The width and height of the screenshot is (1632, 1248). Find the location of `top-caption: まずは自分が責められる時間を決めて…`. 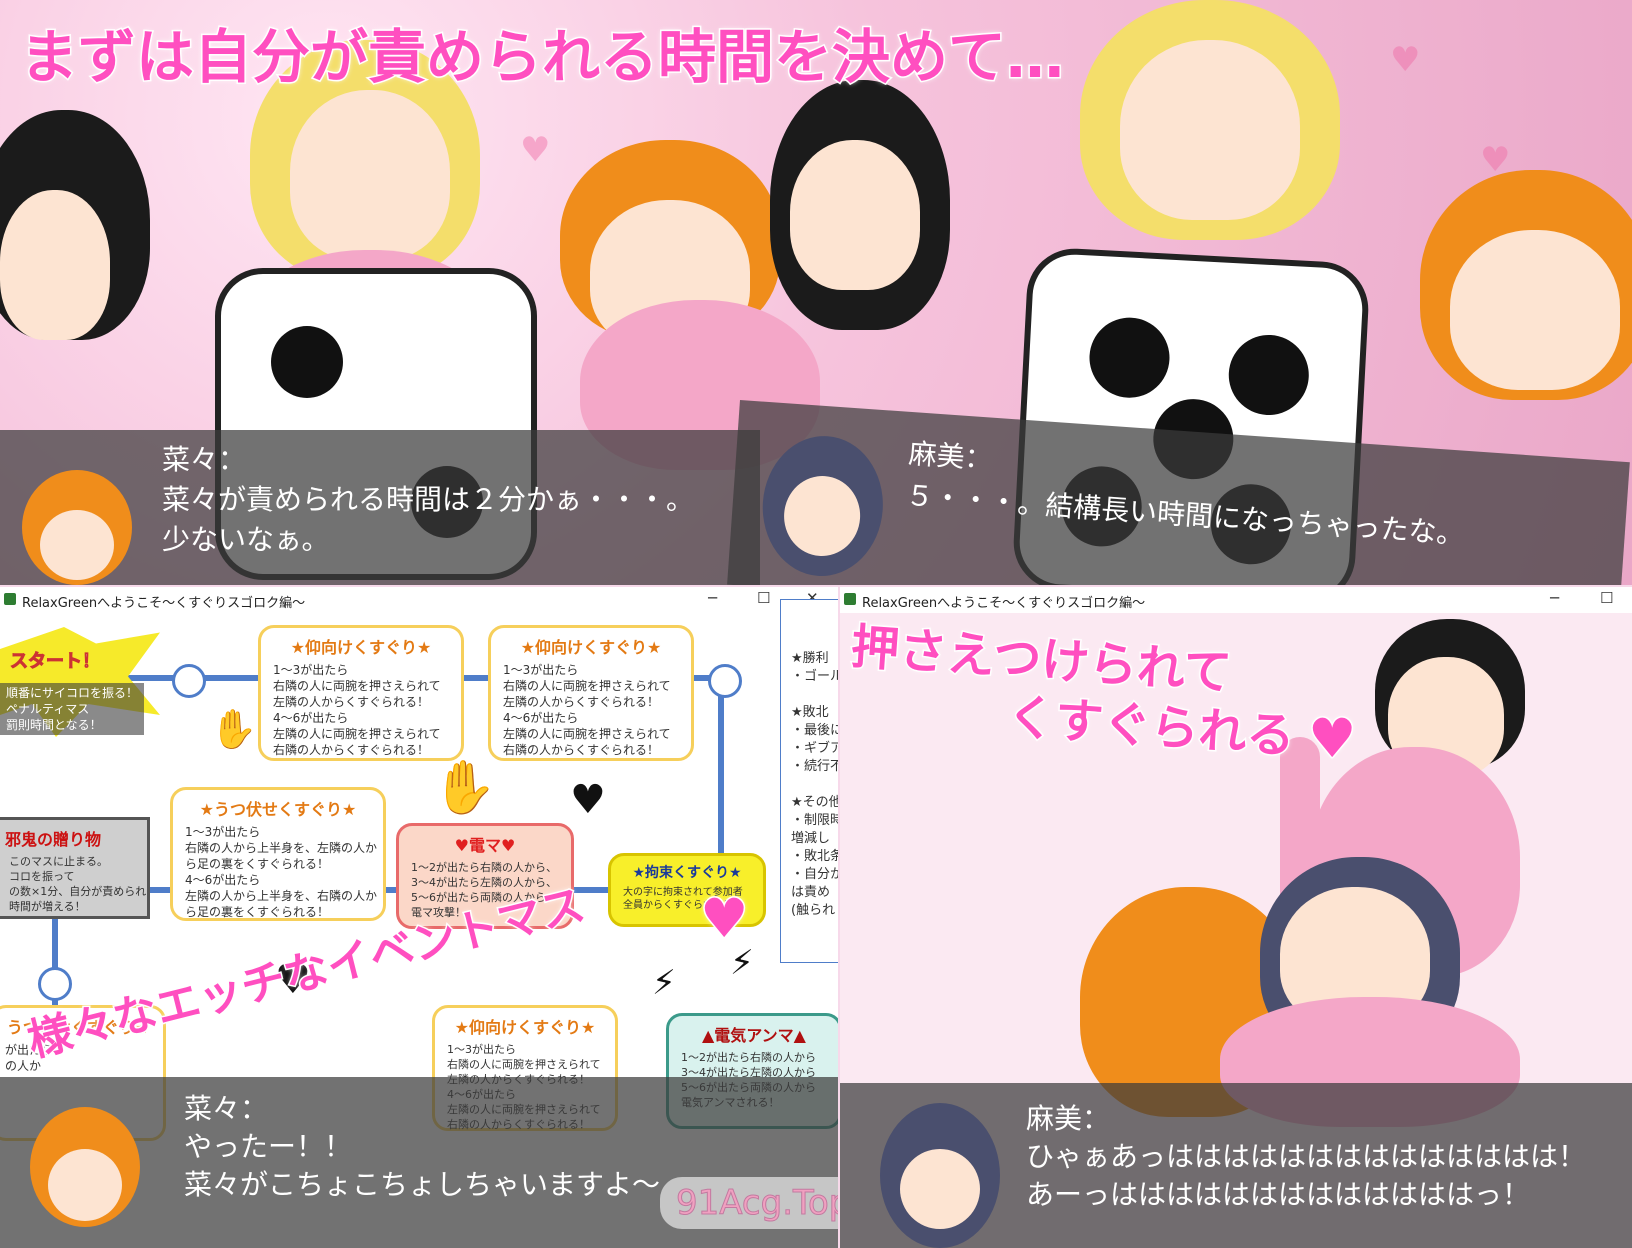

top-caption: まずは自分が責められる時間を決めて… is located at coordinates (541, 57).